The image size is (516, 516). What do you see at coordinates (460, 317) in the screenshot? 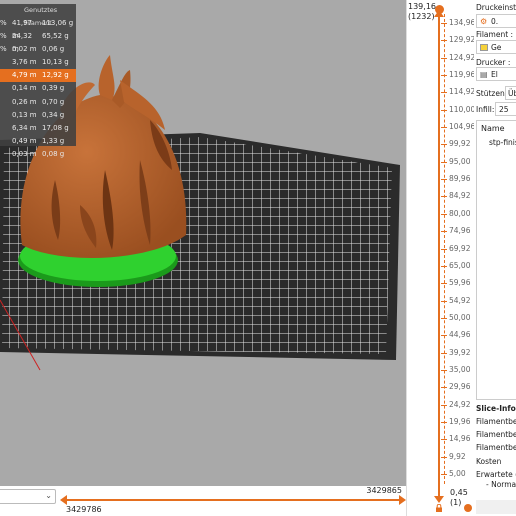
I see `layer-tick-label: 50,00` at bounding box center [460, 317].